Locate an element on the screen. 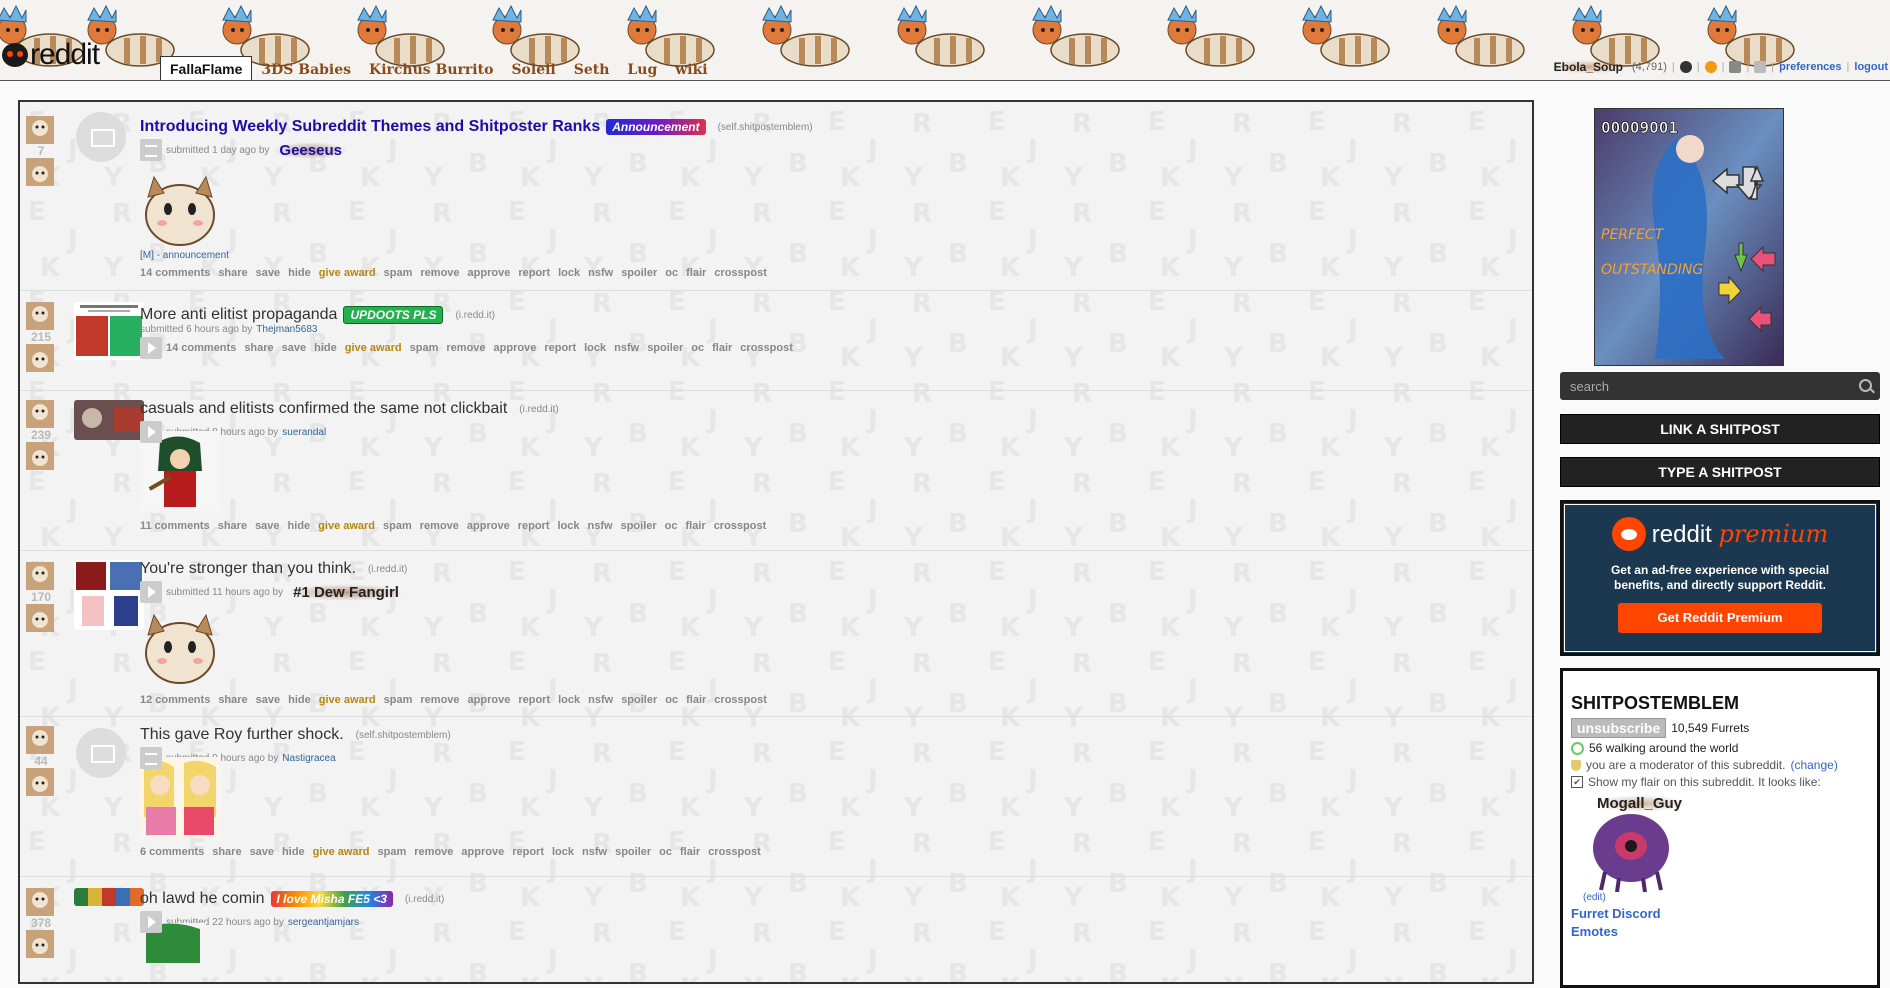 This screenshot has width=1890, height=988. tab-lug: Lug is located at coordinates (642, 69).